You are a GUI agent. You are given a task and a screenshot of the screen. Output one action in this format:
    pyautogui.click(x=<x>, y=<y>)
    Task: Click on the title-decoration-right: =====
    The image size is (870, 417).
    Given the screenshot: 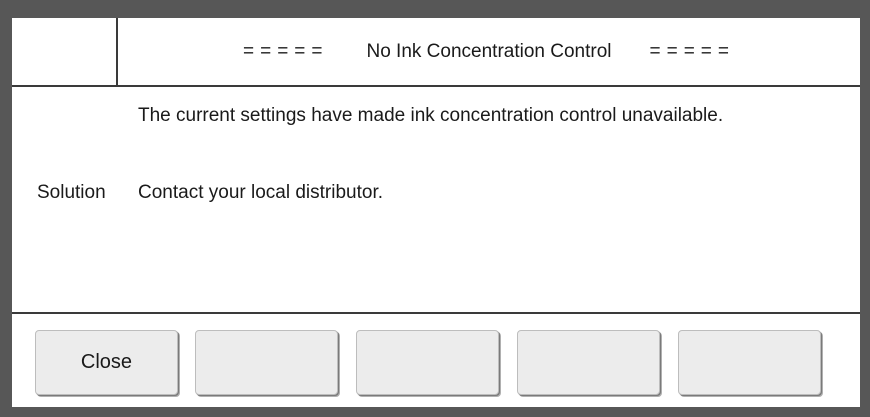 What is the action you would take?
    pyautogui.click(x=692, y=51)
    